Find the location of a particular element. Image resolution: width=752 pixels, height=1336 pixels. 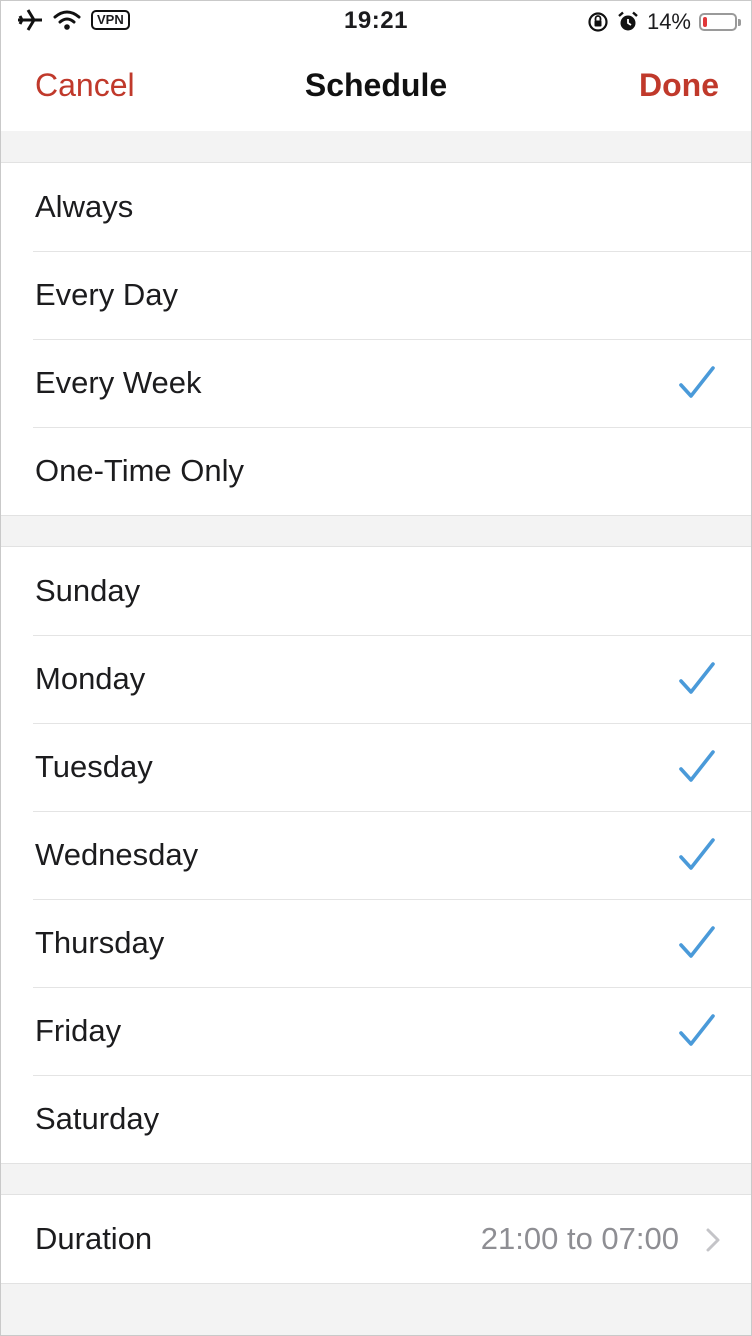

day-option-label: Thursday is located at coordinates (100, 942).